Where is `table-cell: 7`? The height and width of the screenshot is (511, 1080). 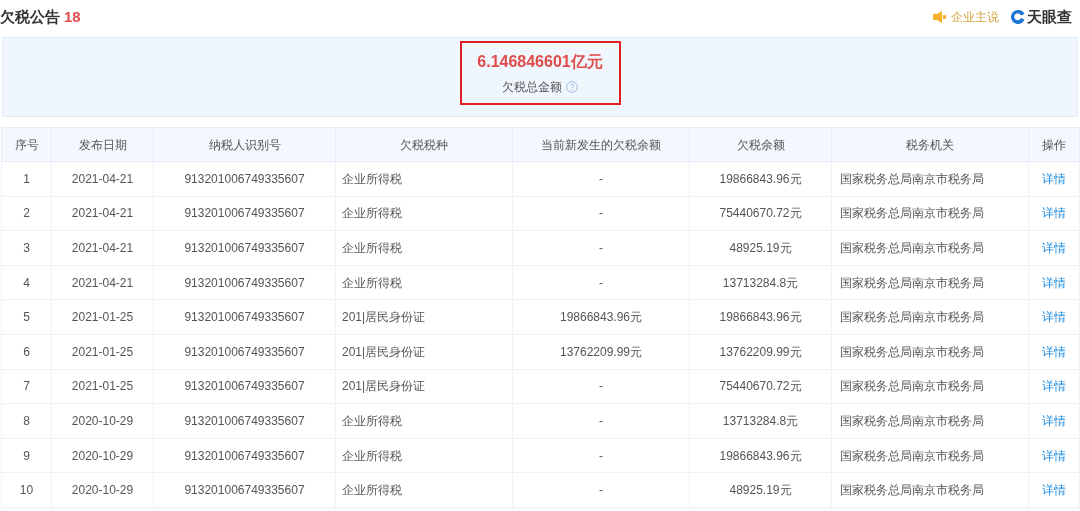 table-cell: 7 is located at coordinates (26, 386).